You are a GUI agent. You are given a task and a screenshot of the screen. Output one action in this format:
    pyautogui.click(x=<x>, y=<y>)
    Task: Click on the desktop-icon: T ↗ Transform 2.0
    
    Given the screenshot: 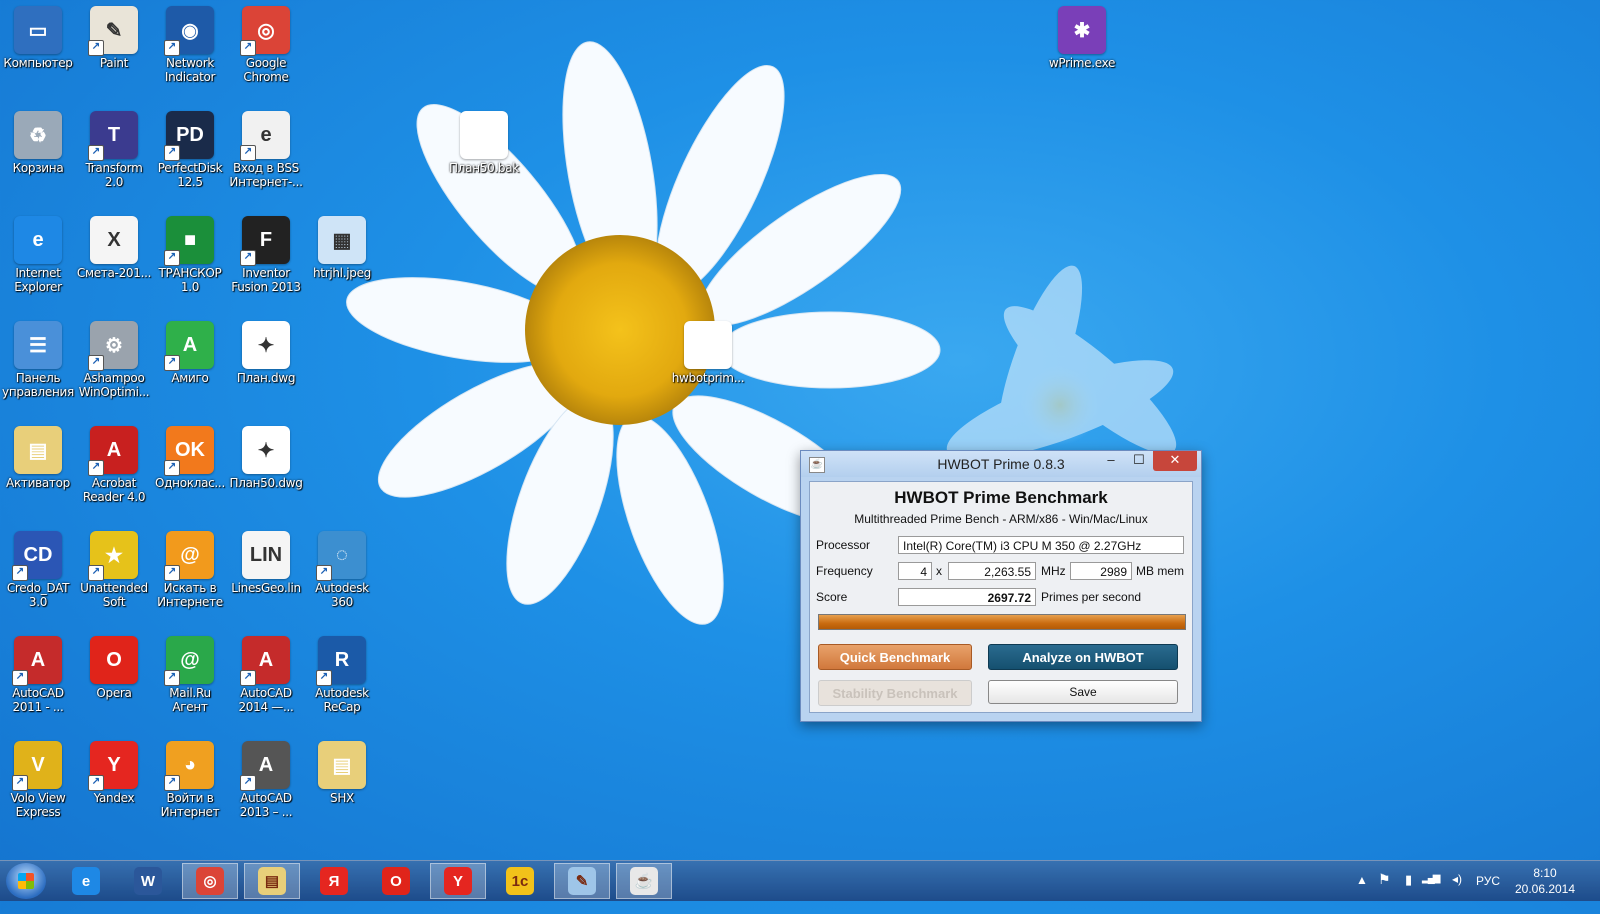 What is the action you would take?
    pyautogui.click(x=114, y=147)
    